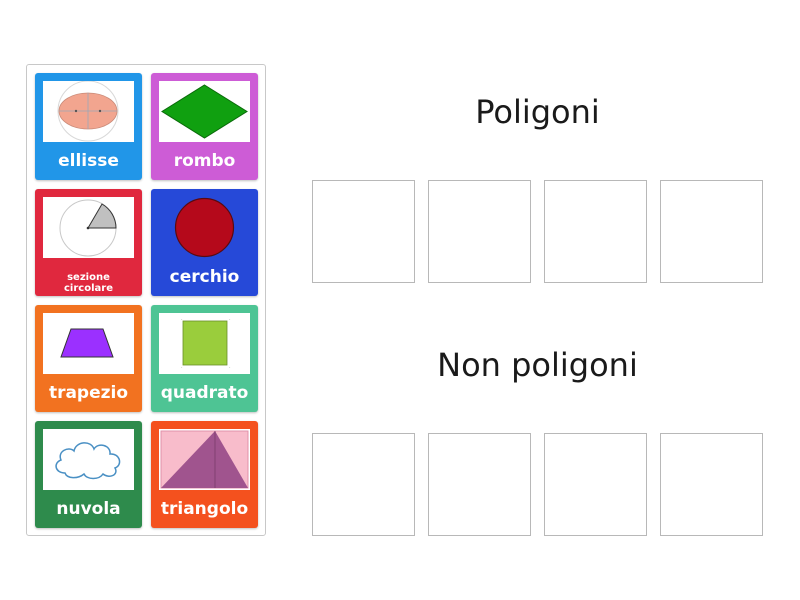  Describe the element at coordinates (88, 508) in the screenshot. I see `card-label: nuvola` at that location.